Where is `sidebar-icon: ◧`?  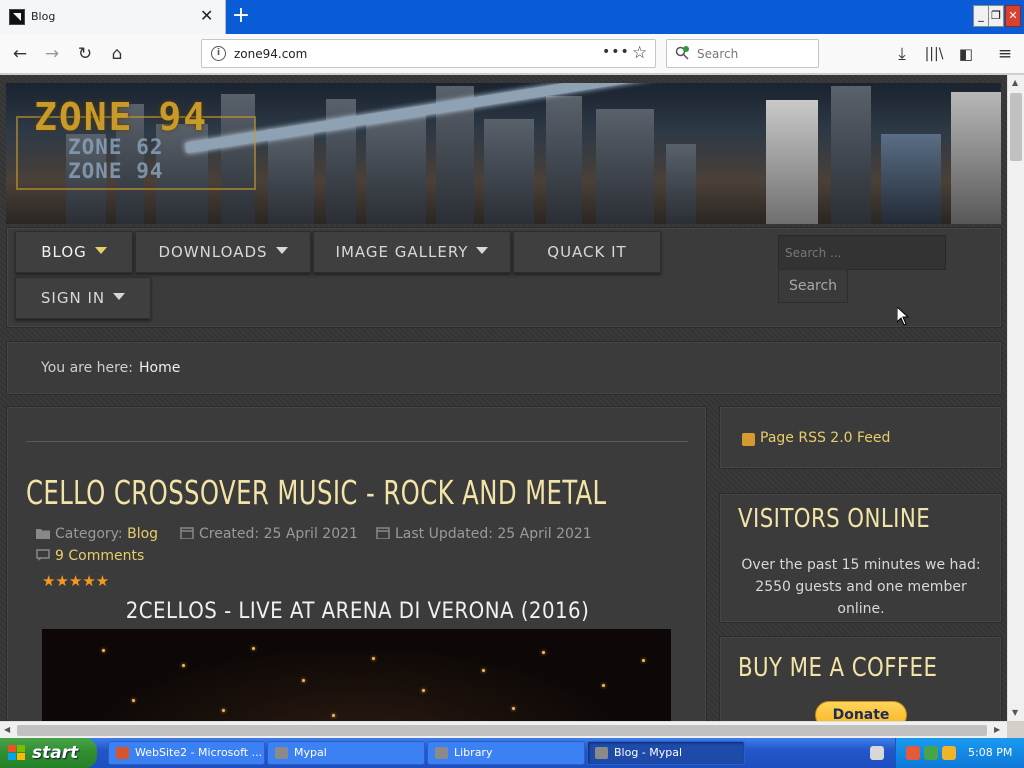 sidebar-icon: ◧ is located at coordinates (966, 54).